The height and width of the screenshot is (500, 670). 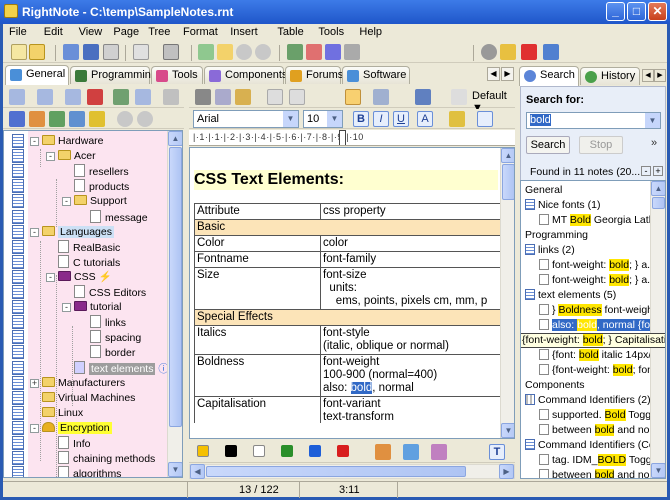 What do you see at coordinates (34, 383) in the screenshot?
I see `expand-toggle: +` at bounding box center [34, 383].